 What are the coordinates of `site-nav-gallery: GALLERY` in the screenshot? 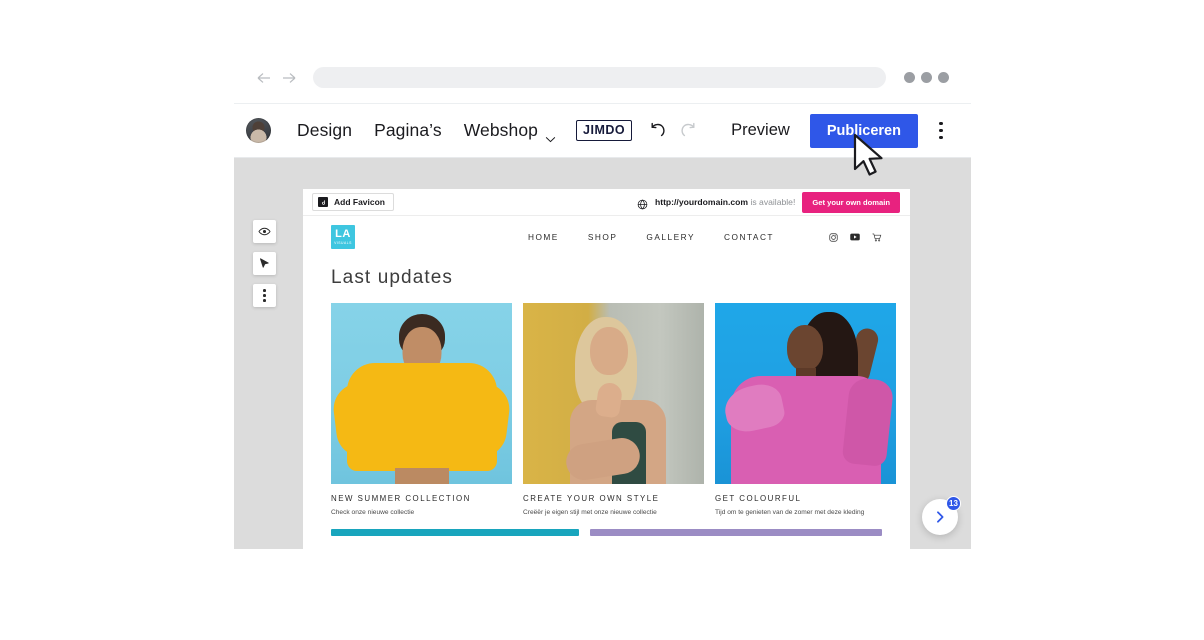 It's located at (670, 237).